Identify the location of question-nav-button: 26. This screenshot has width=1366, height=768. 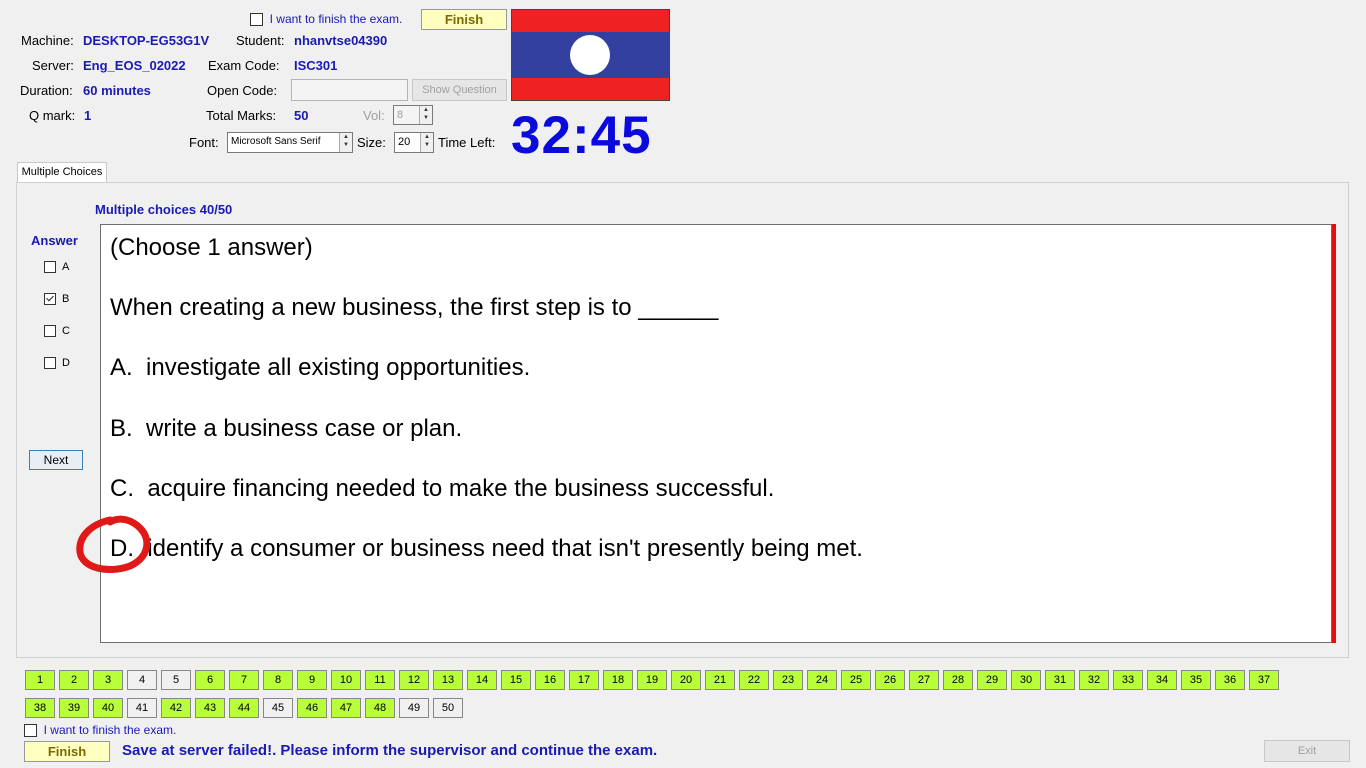
(890, 680).